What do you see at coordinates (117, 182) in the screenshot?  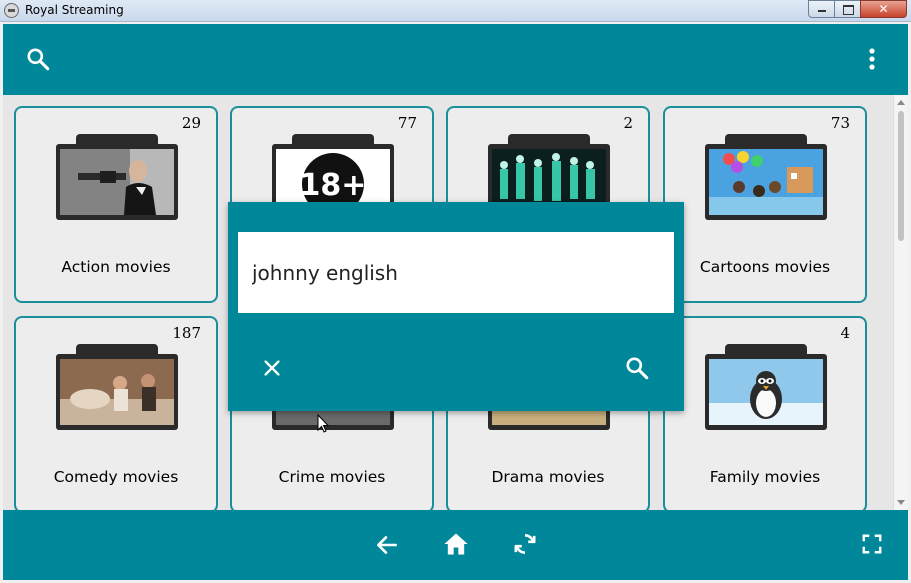 I see `action-poster-image` at bounding box center [117, 182].